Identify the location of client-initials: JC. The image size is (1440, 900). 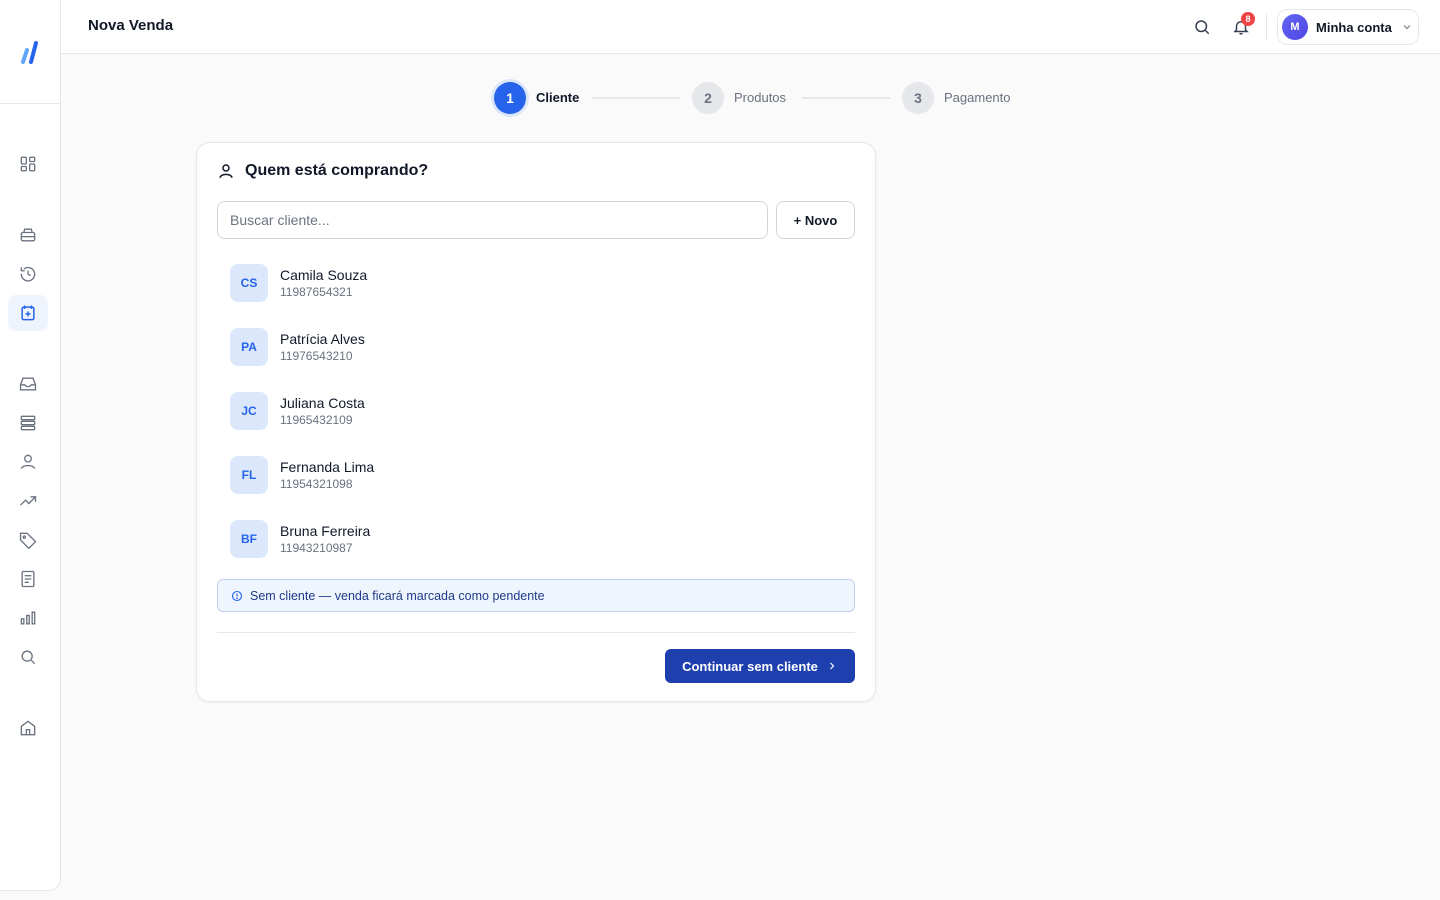
(249, 411).